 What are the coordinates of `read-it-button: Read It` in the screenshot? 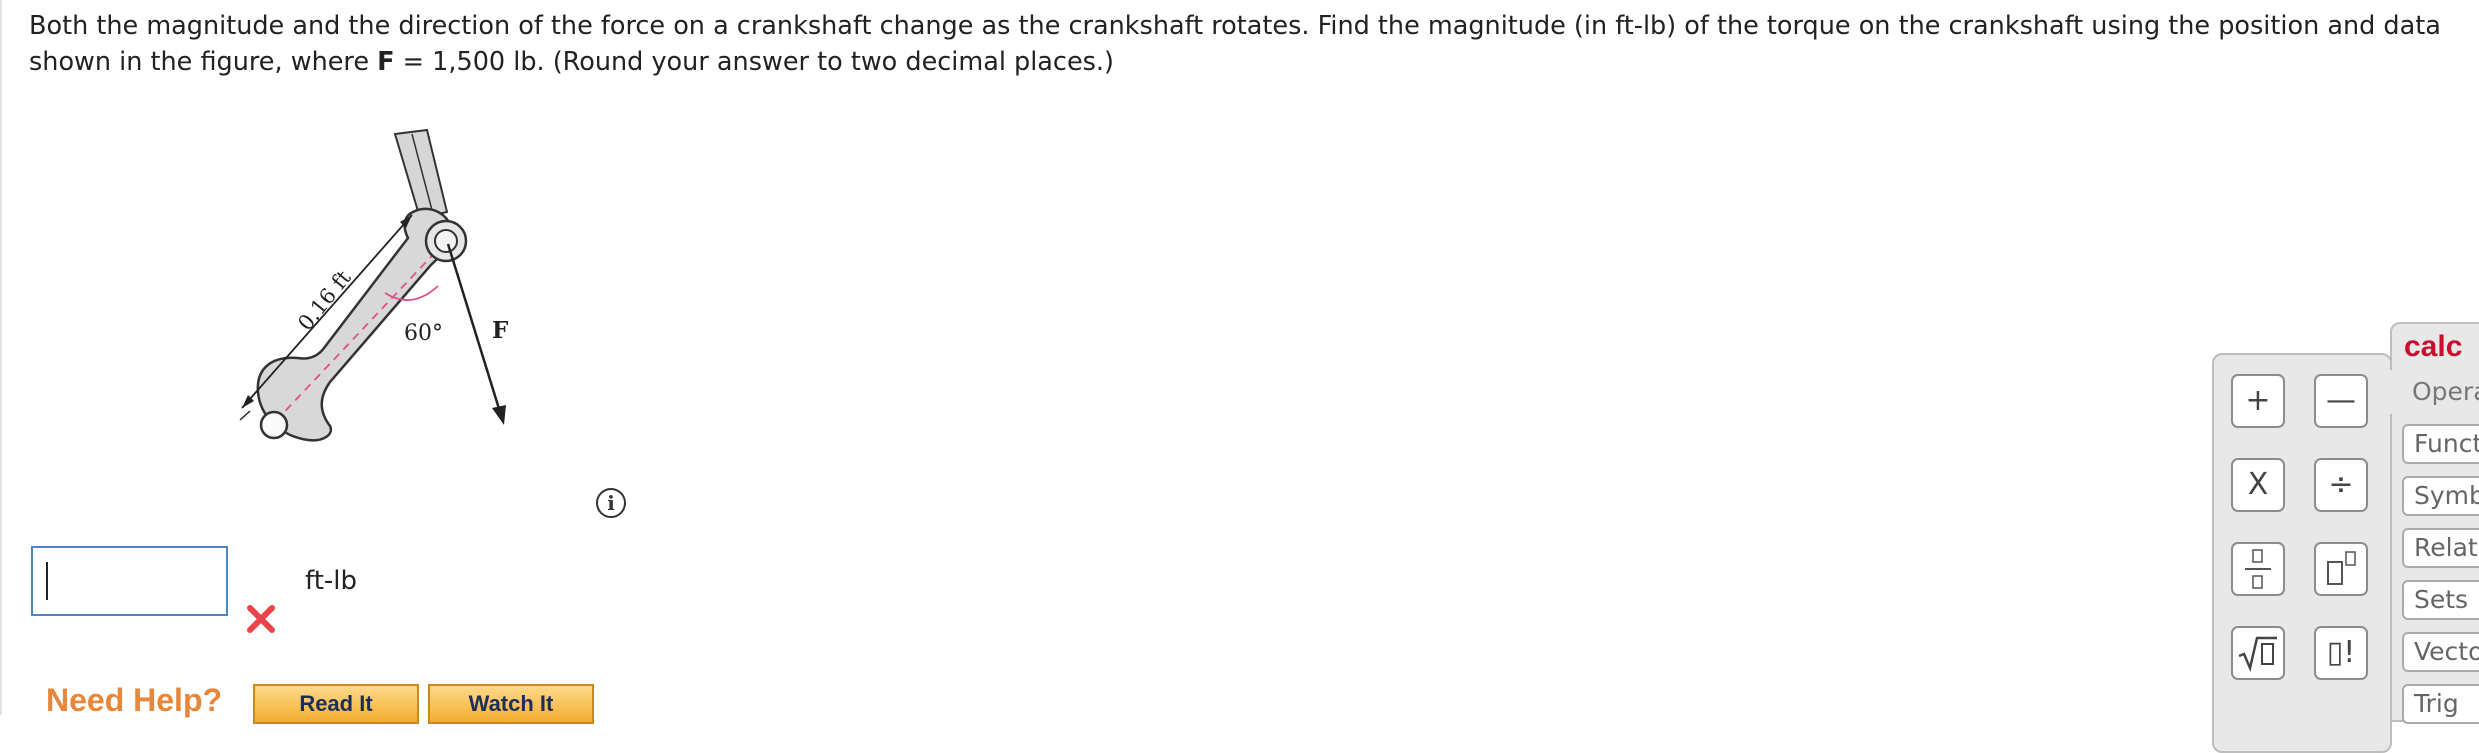 It's located at (336, 704).